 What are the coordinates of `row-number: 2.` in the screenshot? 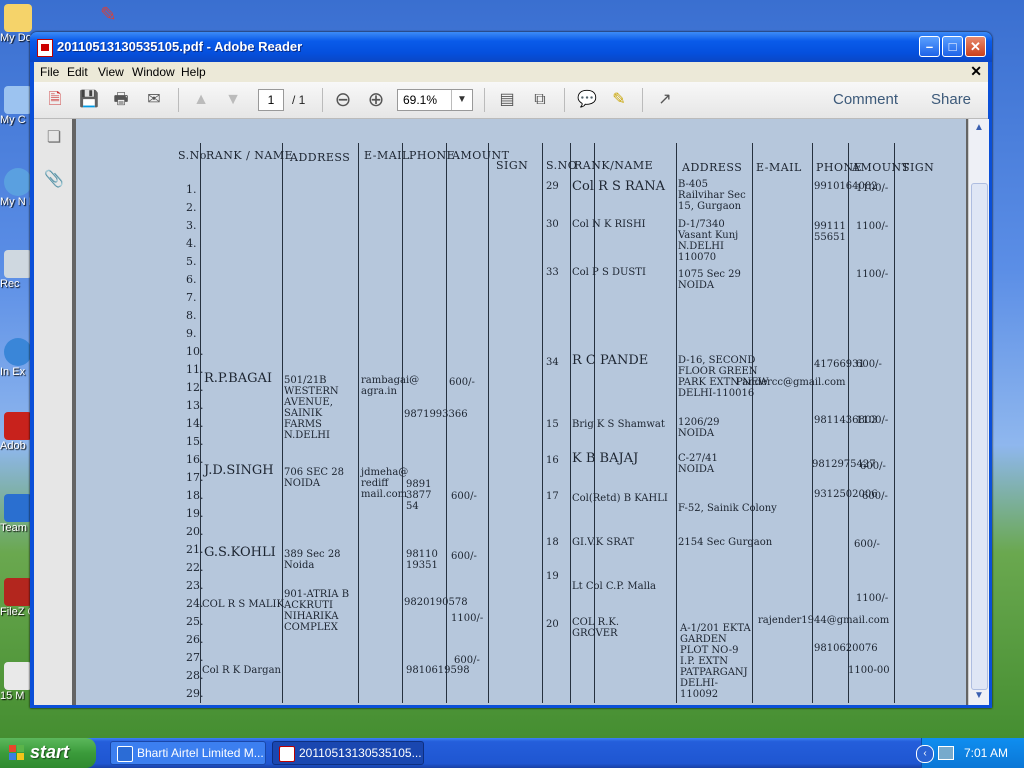 It's located at (191, 207).